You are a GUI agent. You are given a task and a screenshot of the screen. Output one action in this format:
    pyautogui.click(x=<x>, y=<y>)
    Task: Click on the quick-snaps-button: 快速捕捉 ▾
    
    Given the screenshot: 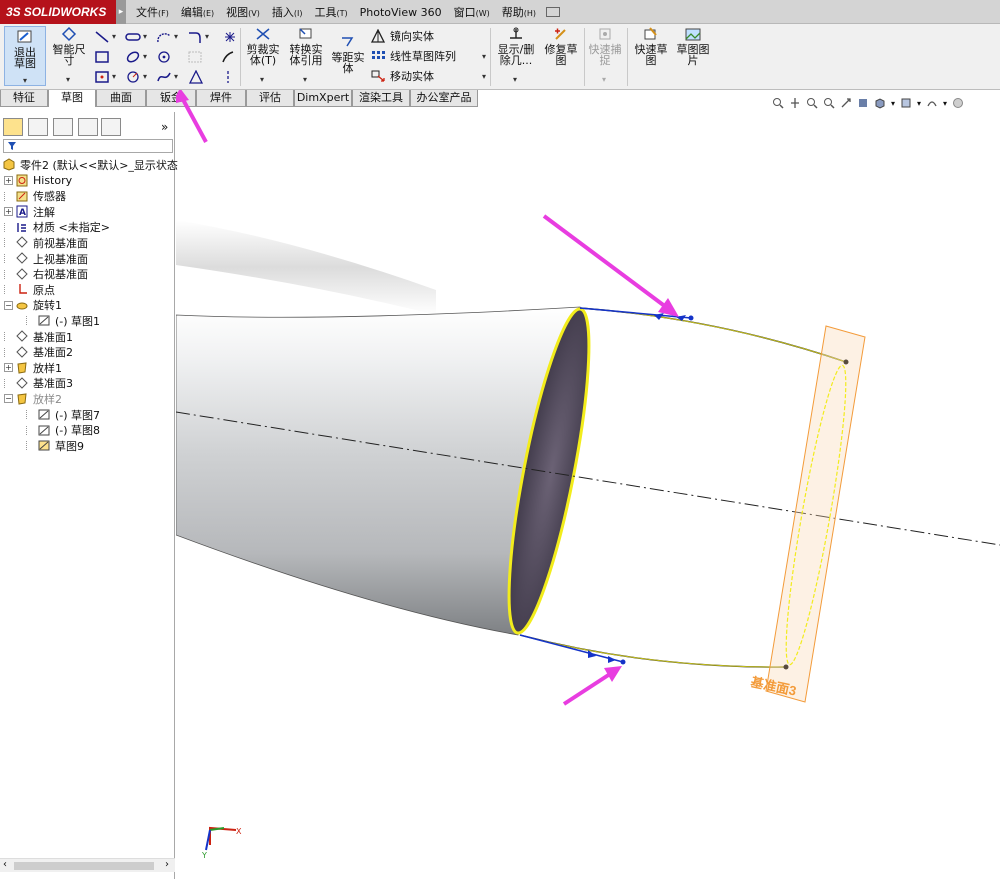 What is the action you would take?
    pyautogui.click(x=605, y=55)
    